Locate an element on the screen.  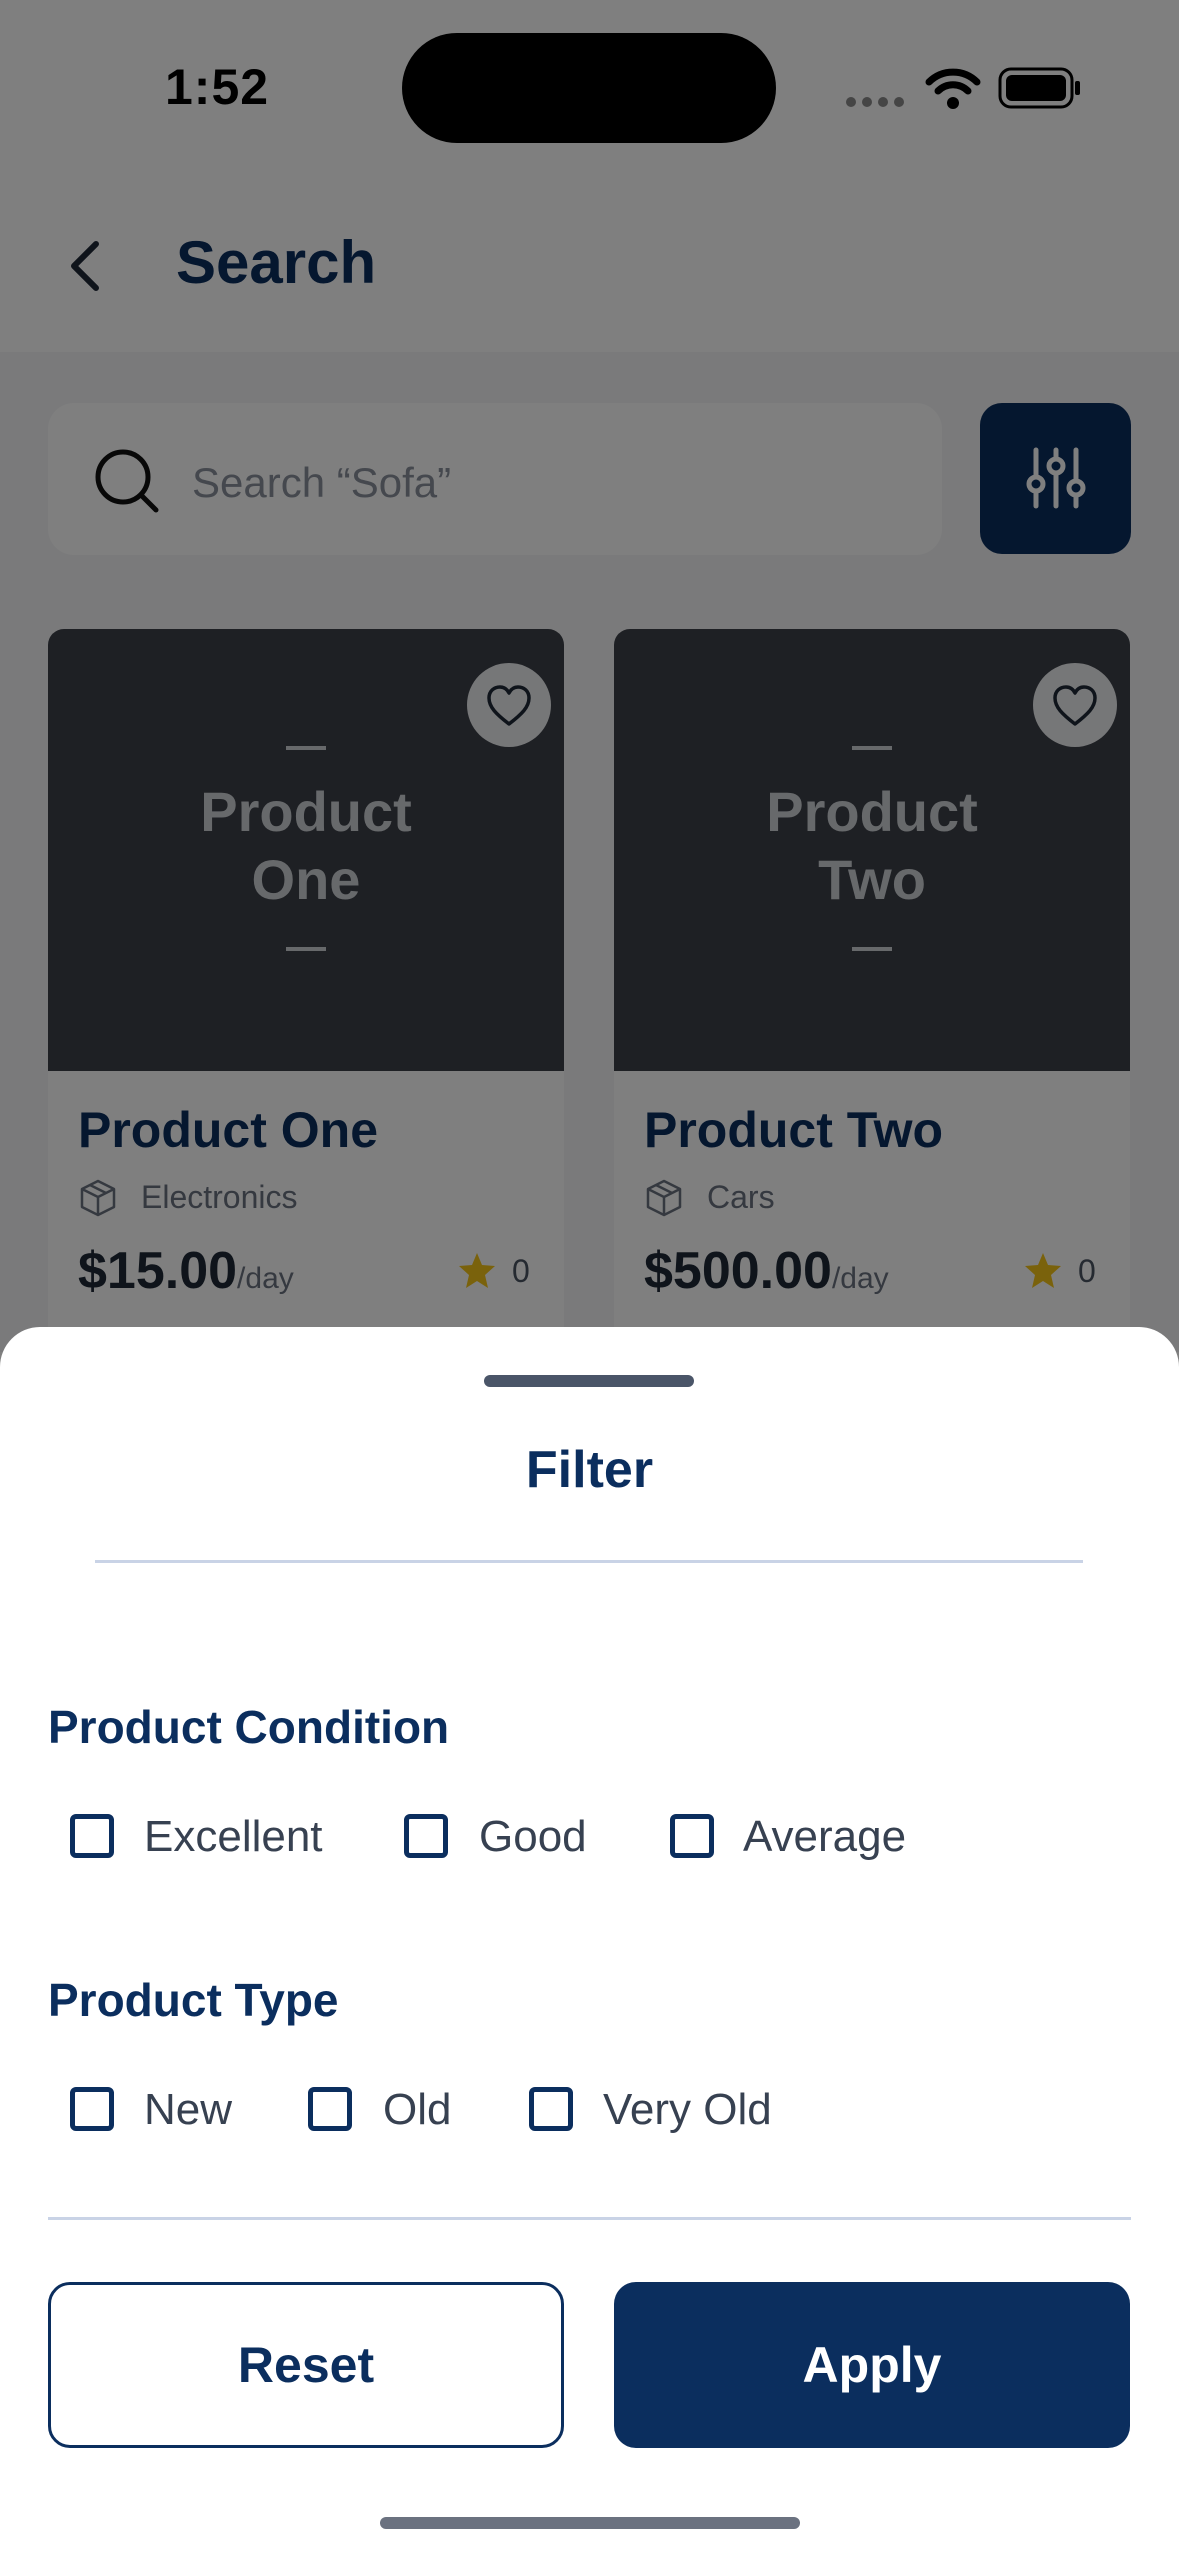
sheet-grabber is located at coordinates (589, 1381).